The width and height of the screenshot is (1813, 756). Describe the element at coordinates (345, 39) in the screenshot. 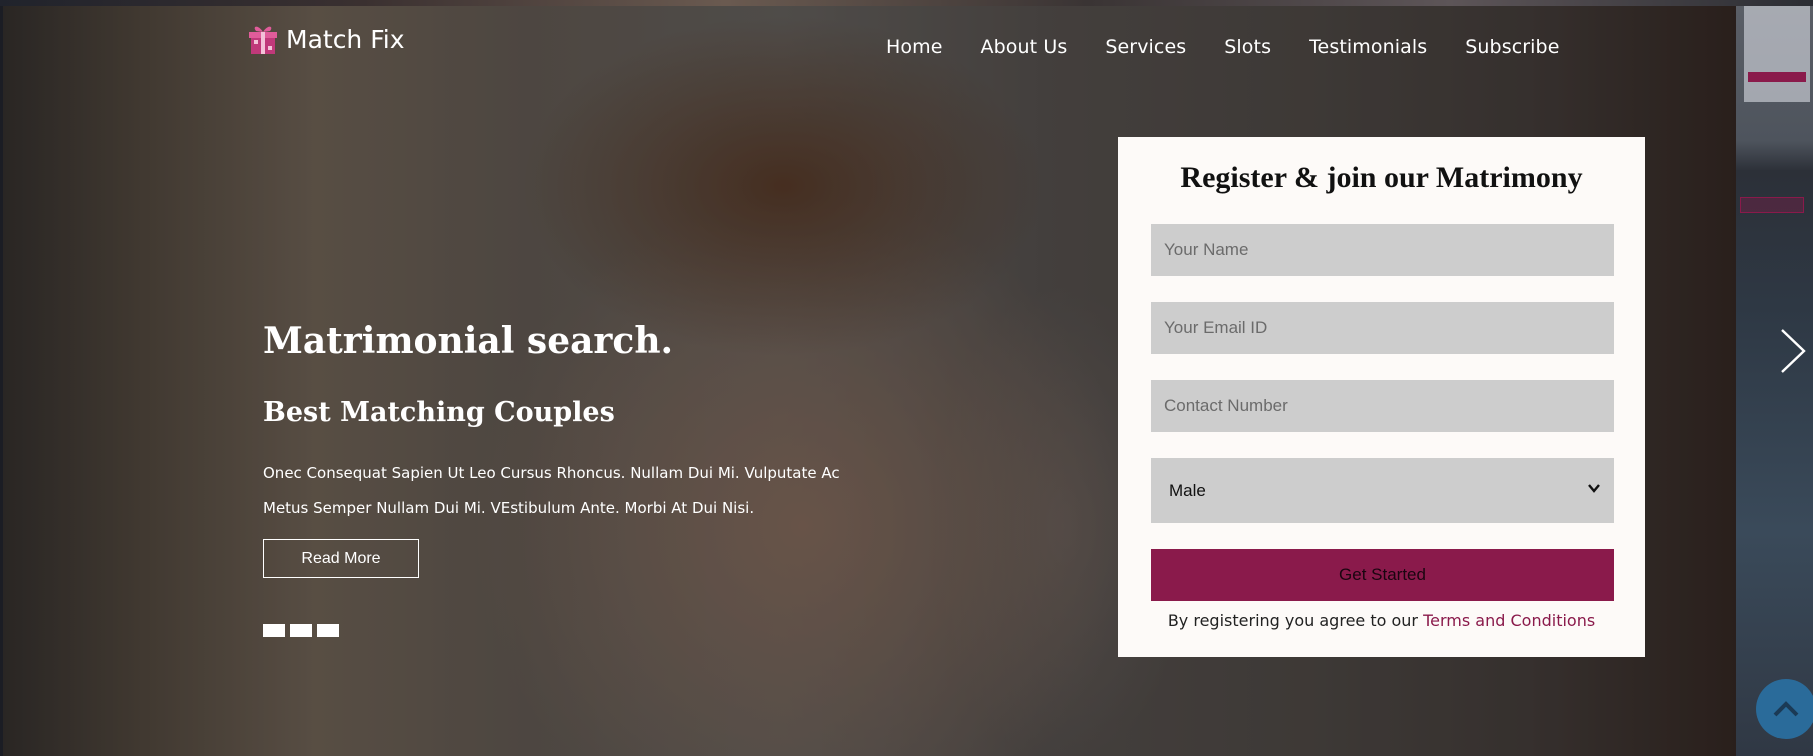

I see `brand-name: Match Fix` at that location.